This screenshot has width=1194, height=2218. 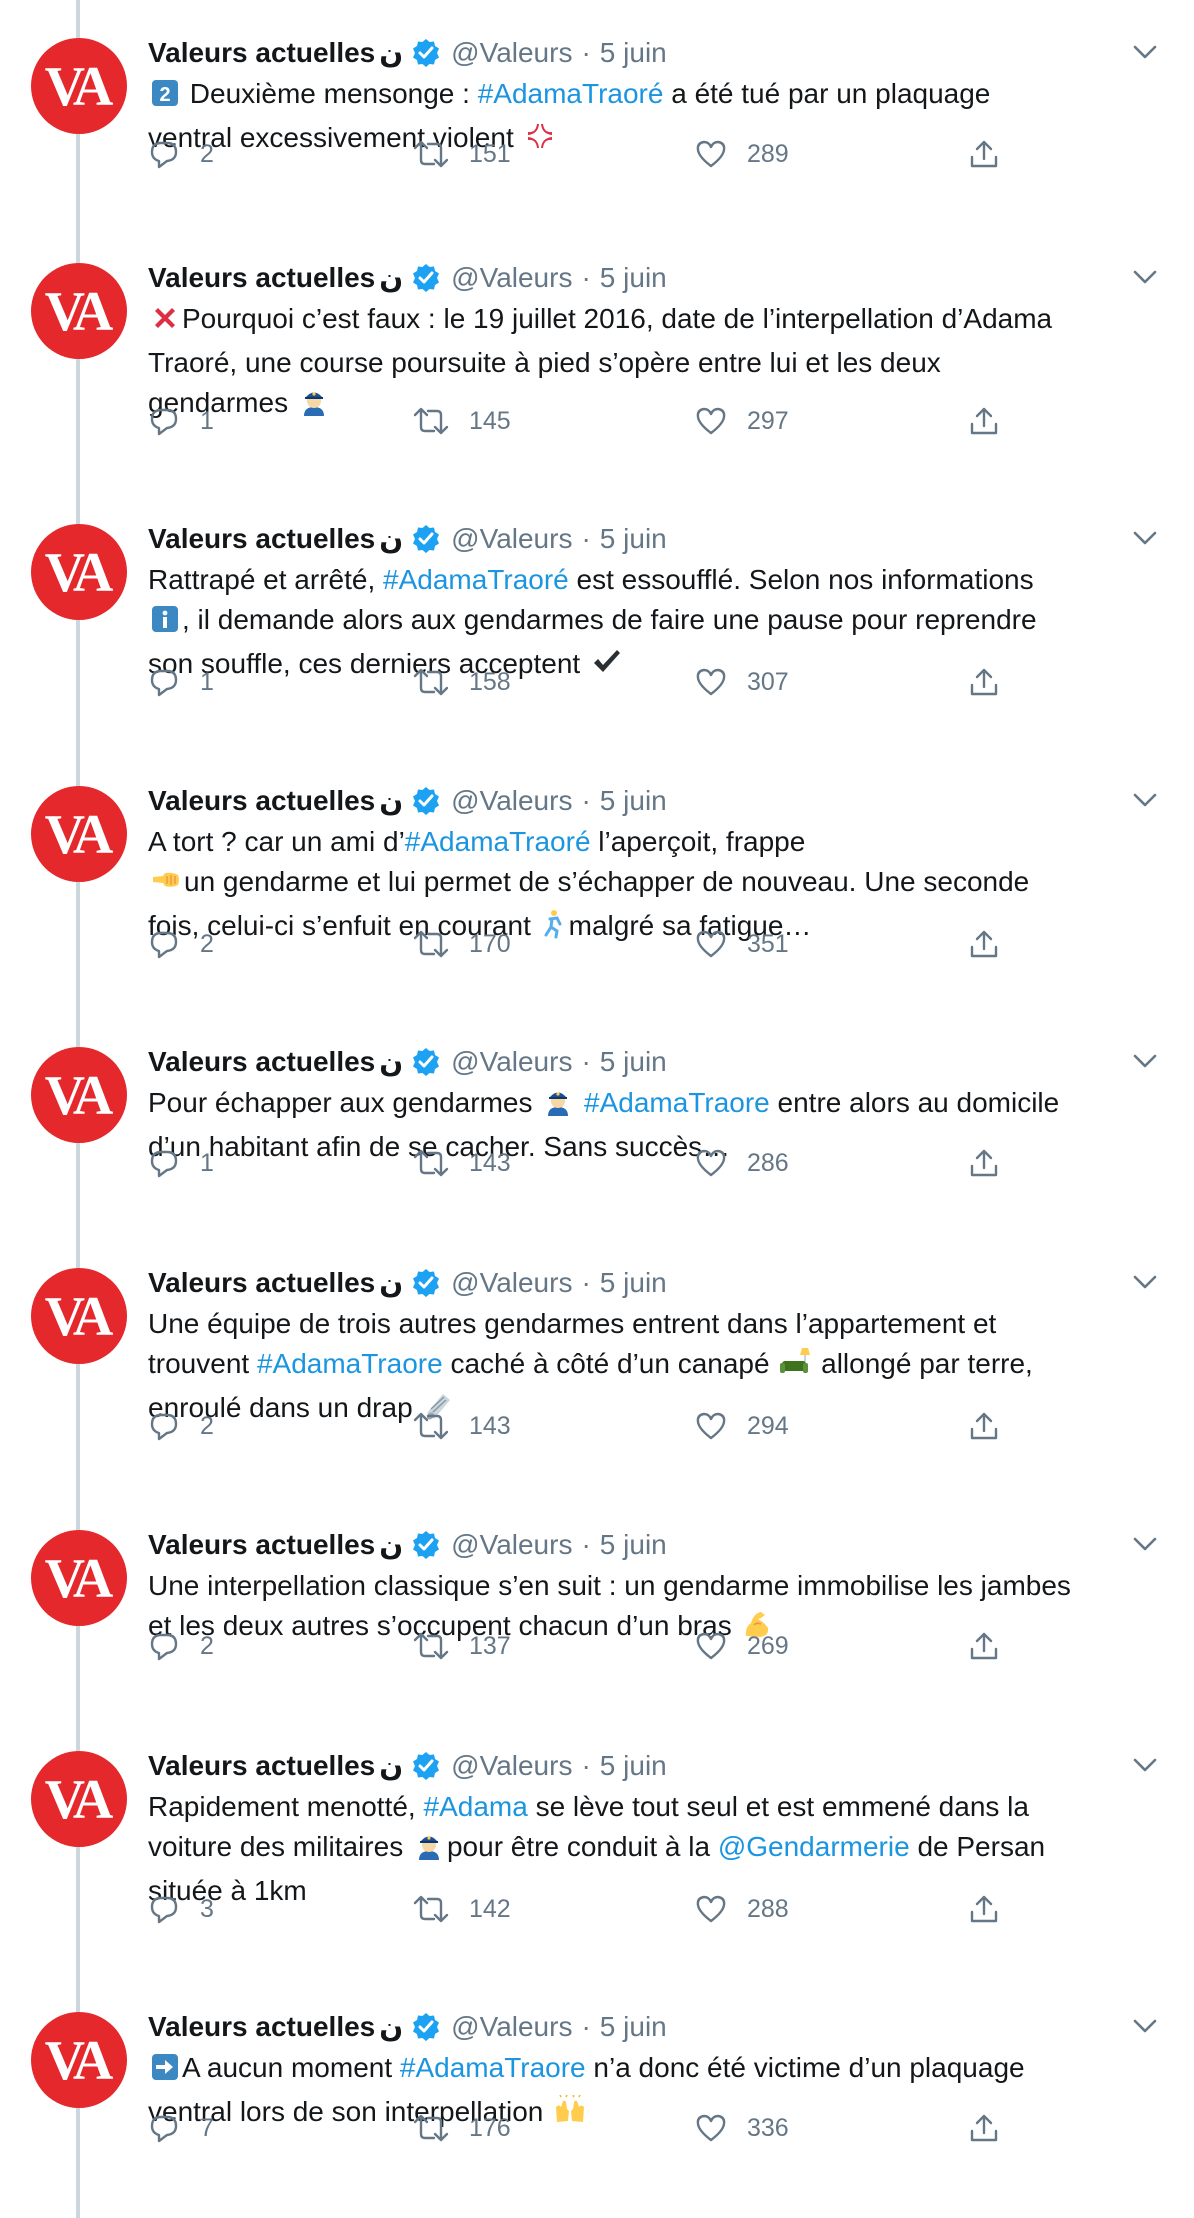 What do you see at coordinates (814, 1846) in the screenshot?
I see `mention-link: @Gendarmerie` at bounding box center [814, 1846].